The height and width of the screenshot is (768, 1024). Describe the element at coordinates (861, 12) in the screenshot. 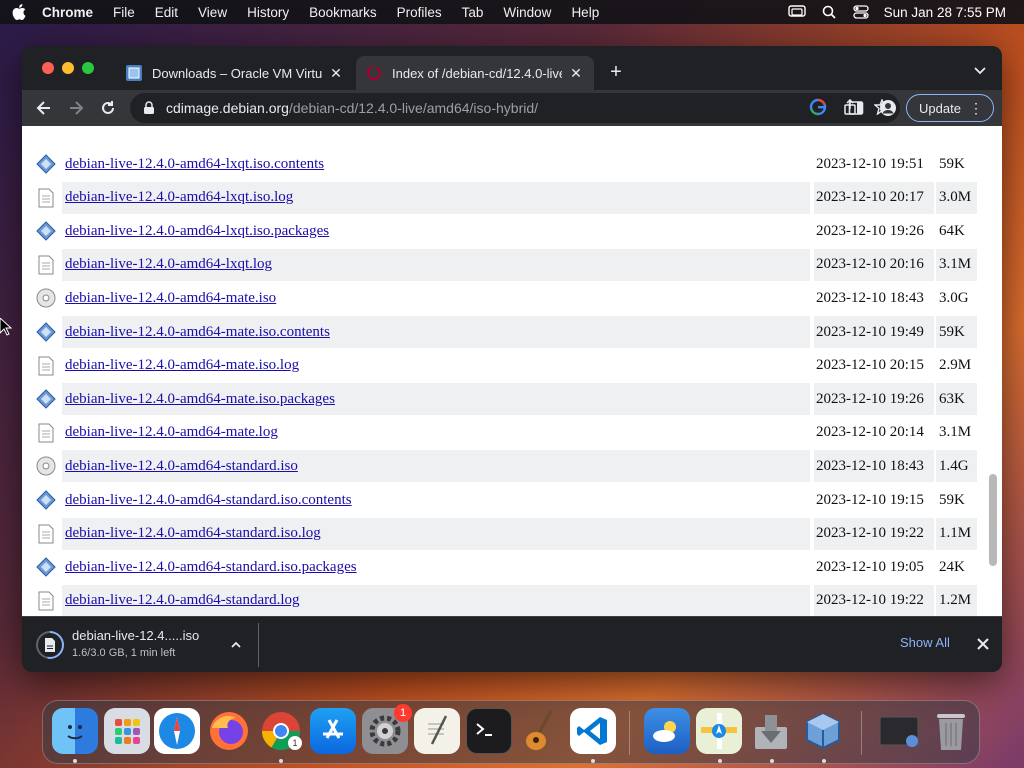

I see `control-center-icon` at that location.